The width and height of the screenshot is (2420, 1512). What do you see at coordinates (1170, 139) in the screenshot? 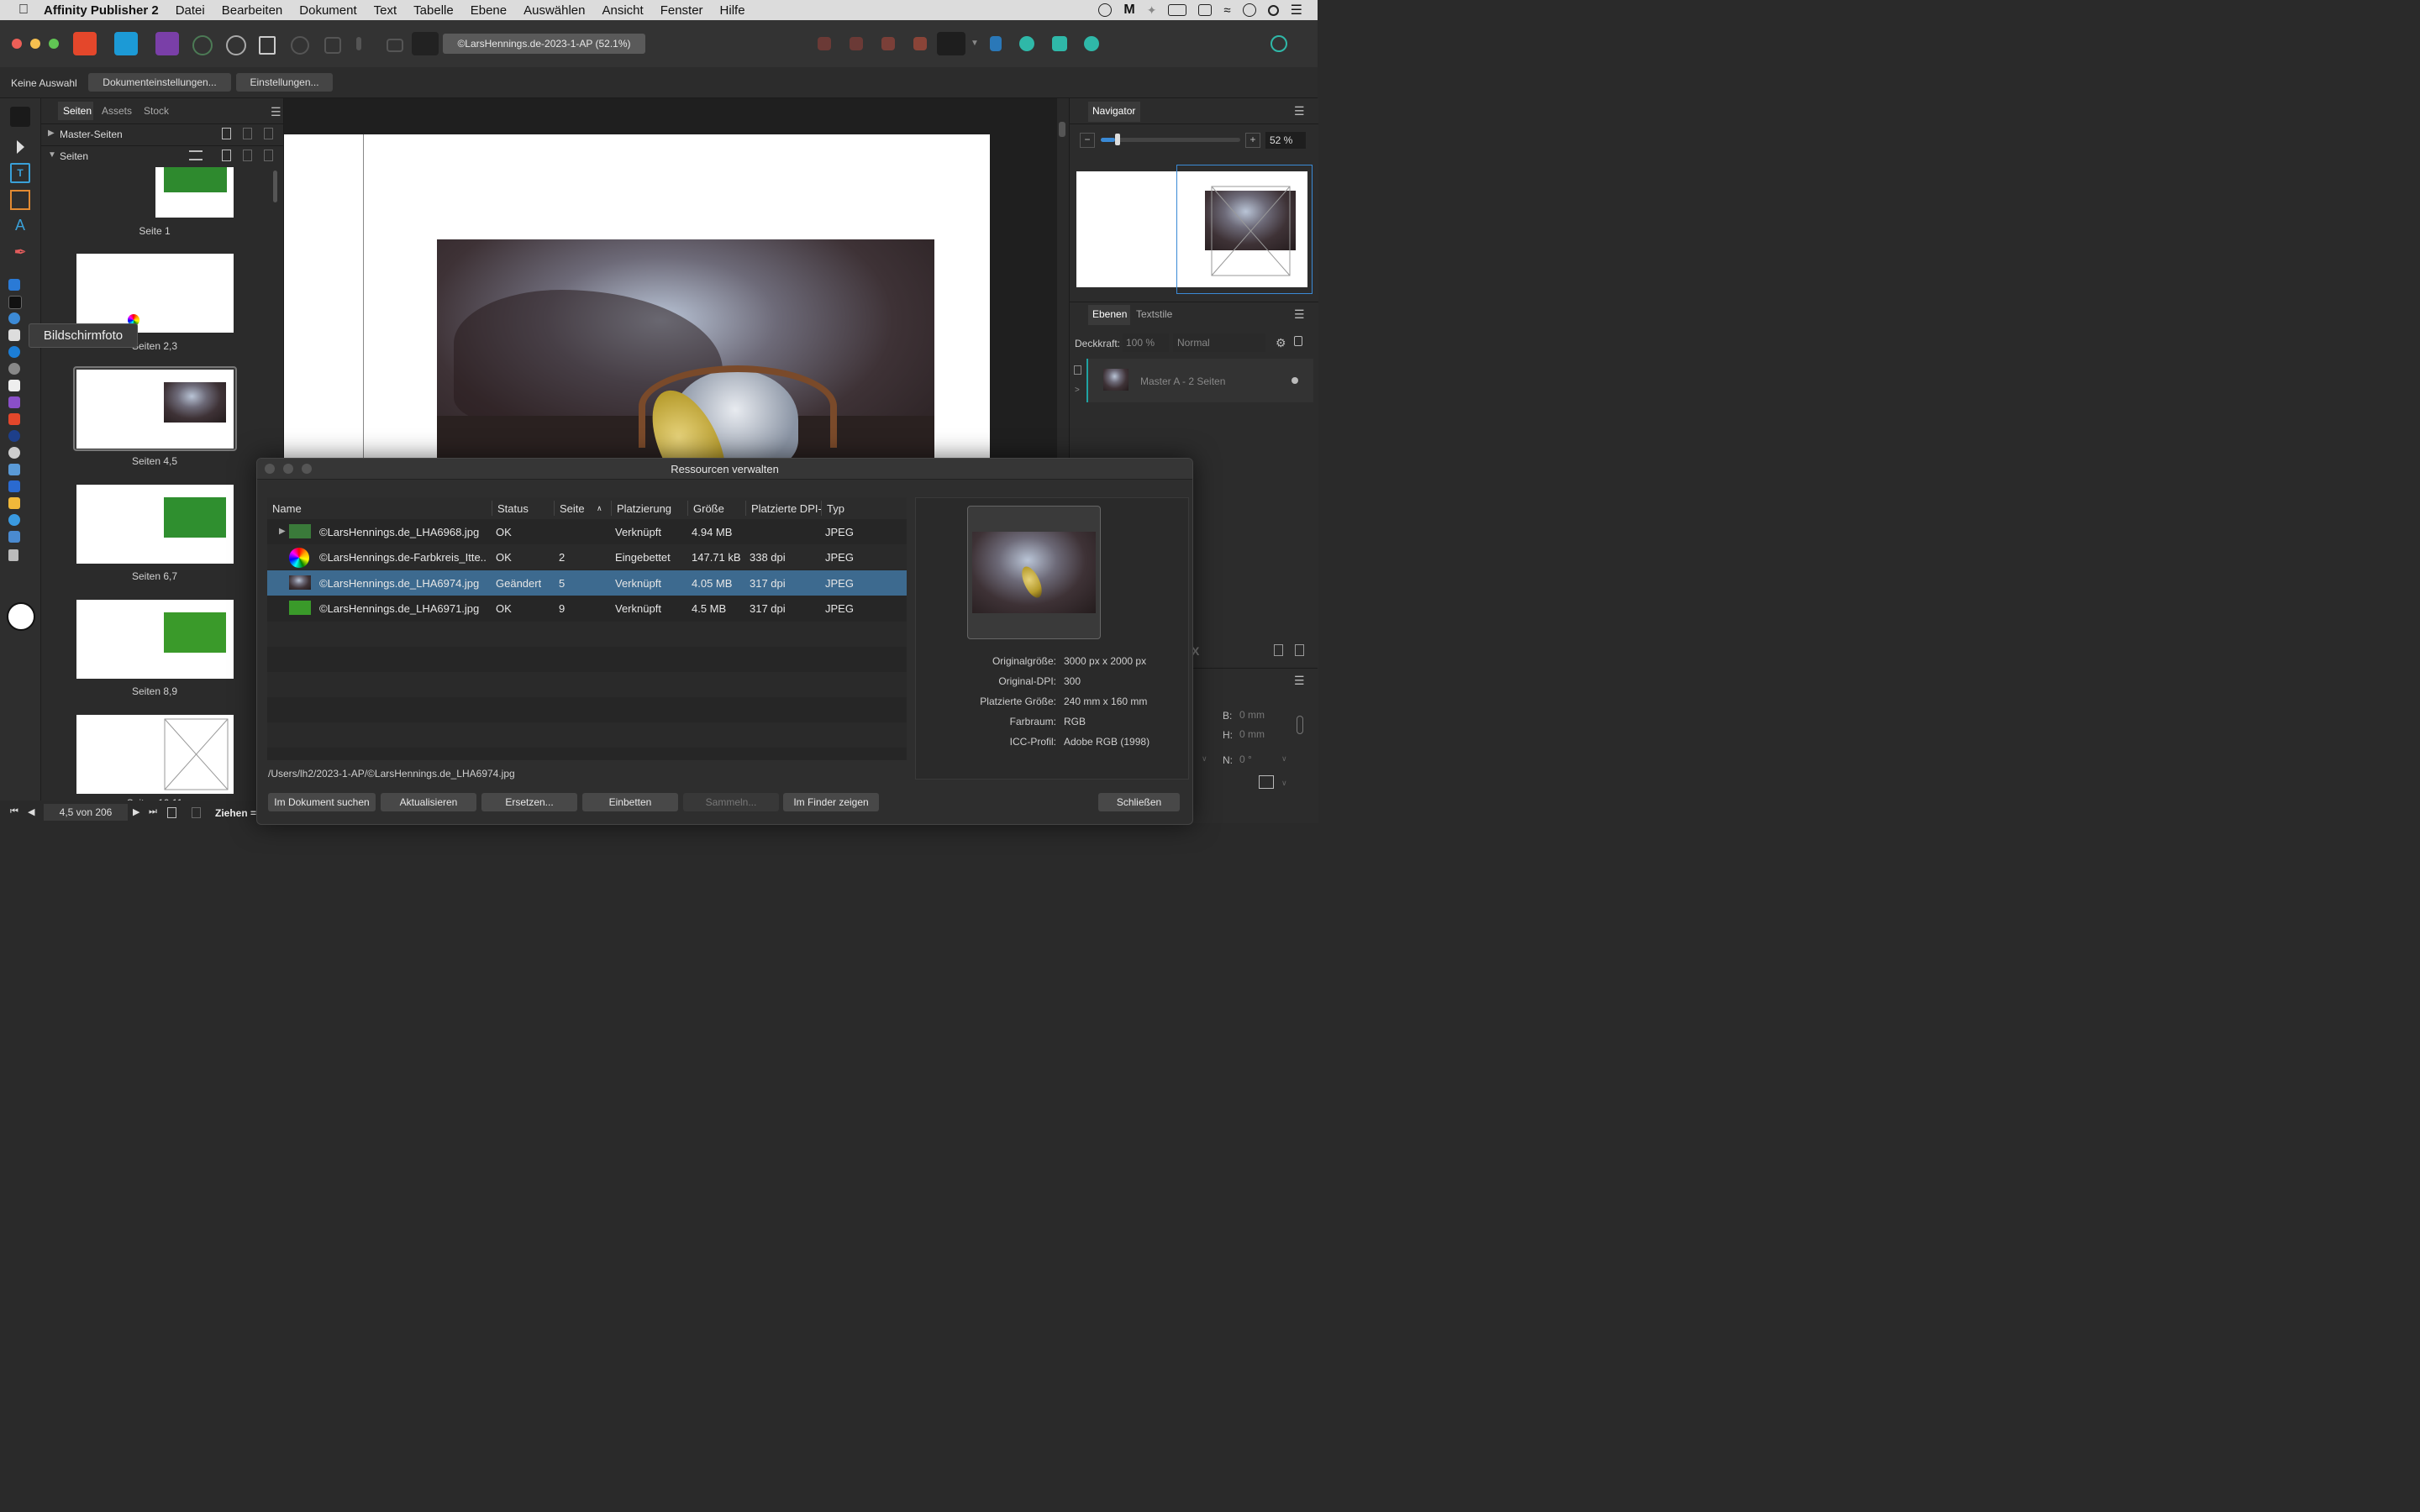
I see `zoom-slider` at bounding box center [1170, 139].